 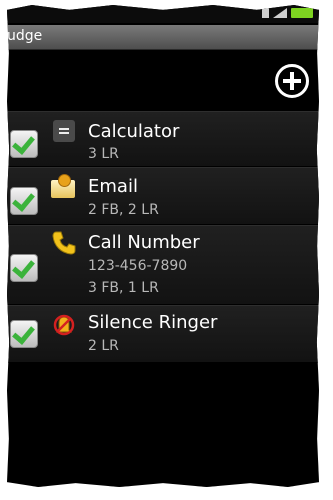 I want to click on list-item-silence-ringer: Silence Ringer 2 LR, so click(x=163, y=334).